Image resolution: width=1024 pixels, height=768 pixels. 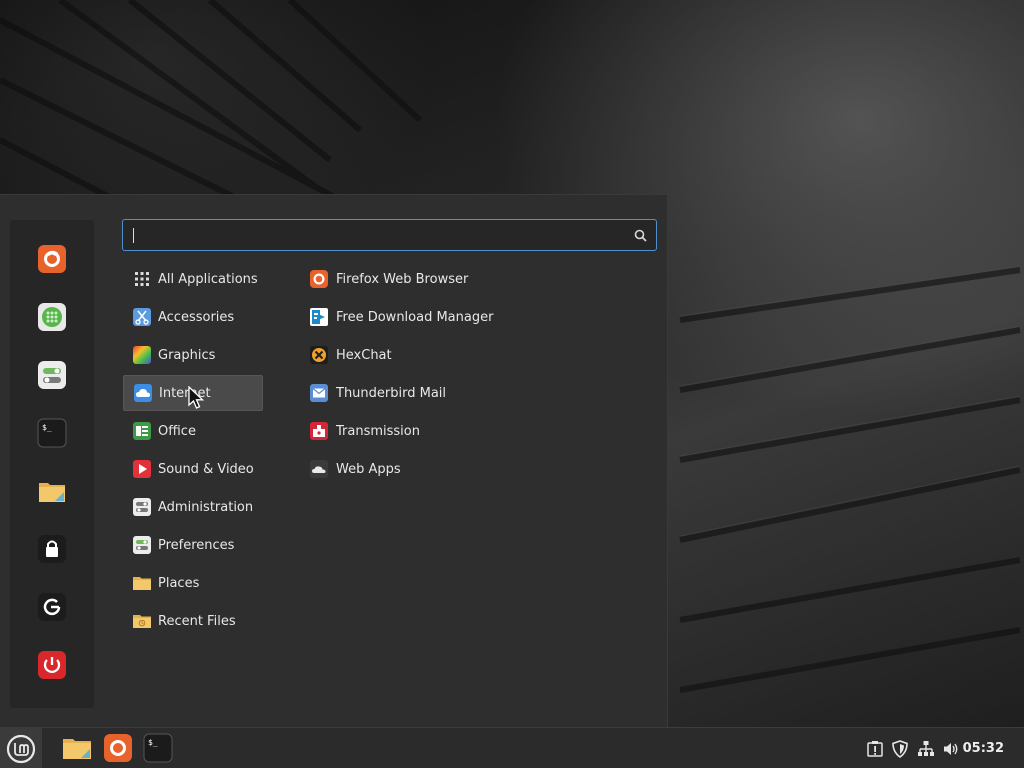 I want to click on tray-volume, so click(x=951, y=749).